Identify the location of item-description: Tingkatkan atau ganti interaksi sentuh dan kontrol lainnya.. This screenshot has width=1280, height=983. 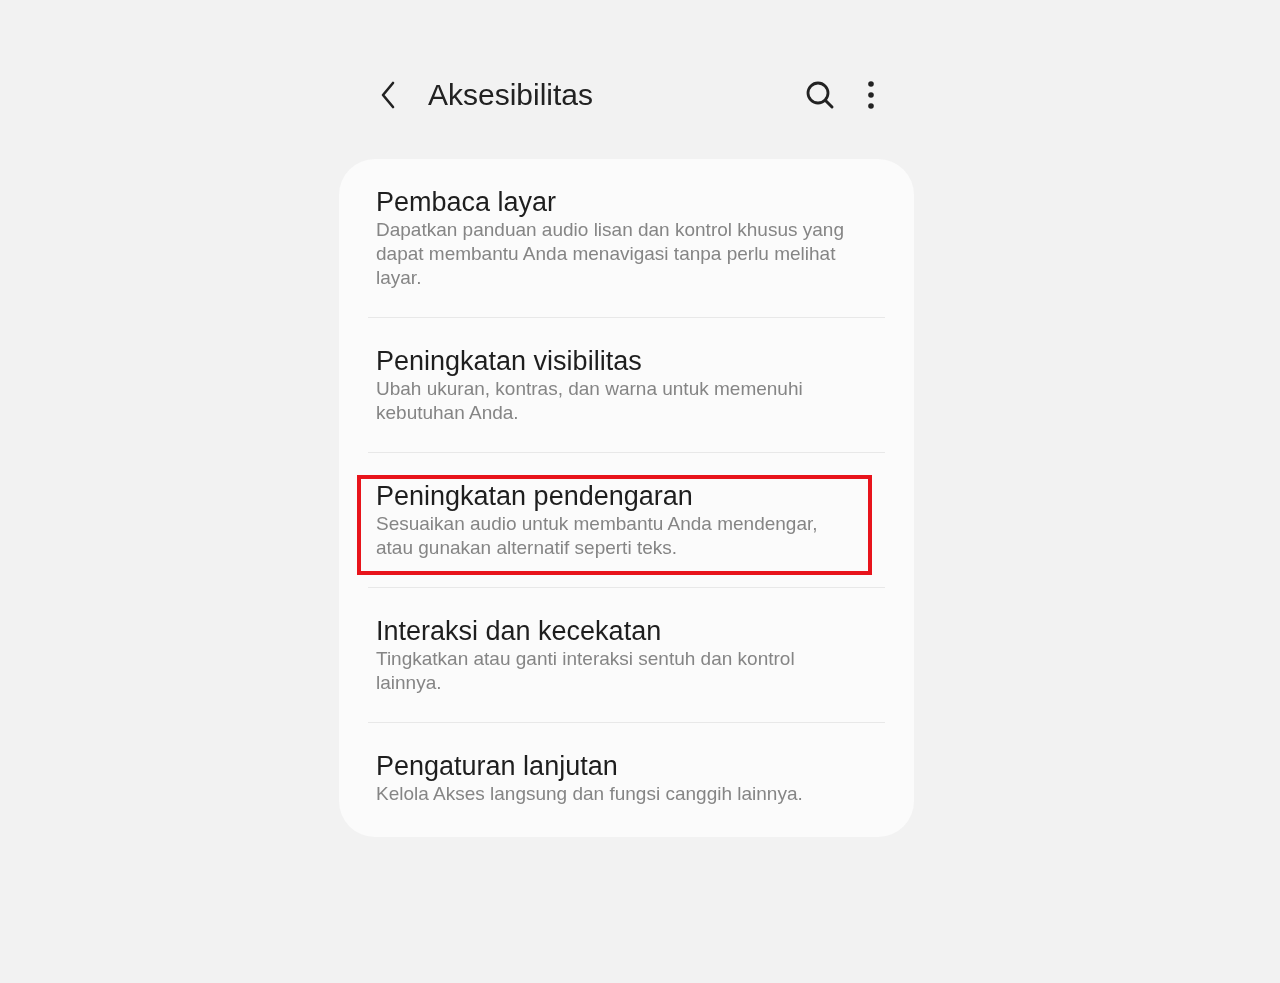
(586, 671).